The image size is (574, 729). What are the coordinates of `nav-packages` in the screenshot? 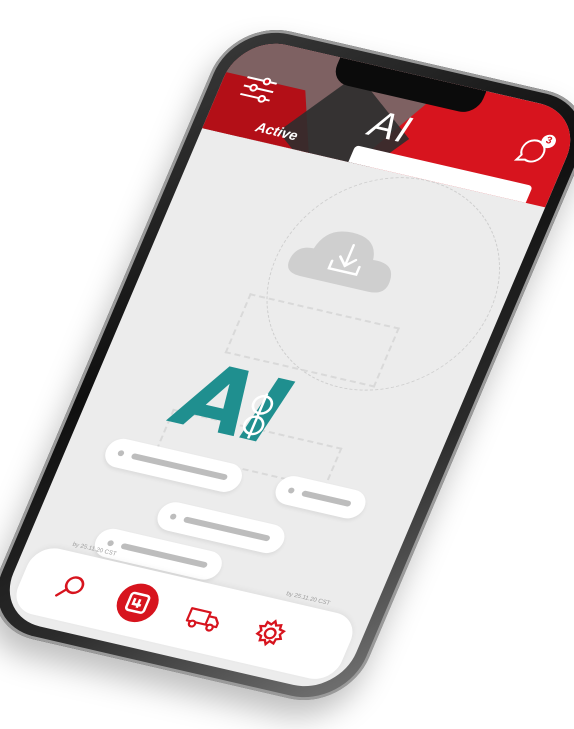 It's located at (138, 603).